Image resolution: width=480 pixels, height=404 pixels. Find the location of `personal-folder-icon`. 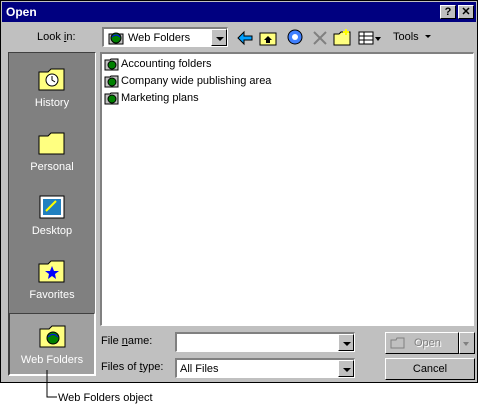

personal-folder-icon is located at coordinates (51, 143).